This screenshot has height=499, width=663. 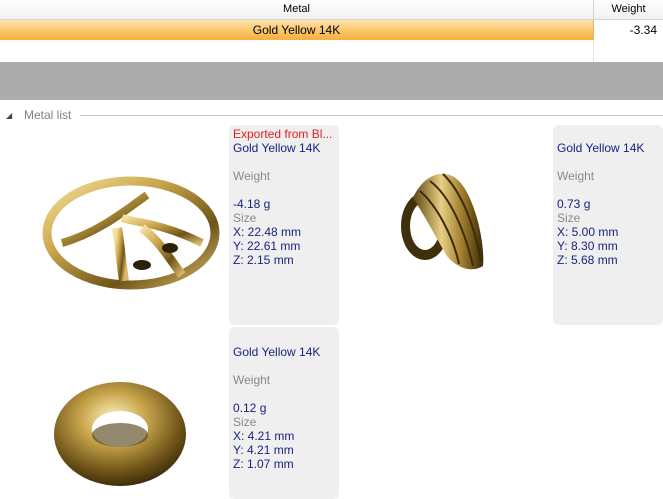 I want to click on size-x: X: 5.00 mm, so click(x=588, y=232).